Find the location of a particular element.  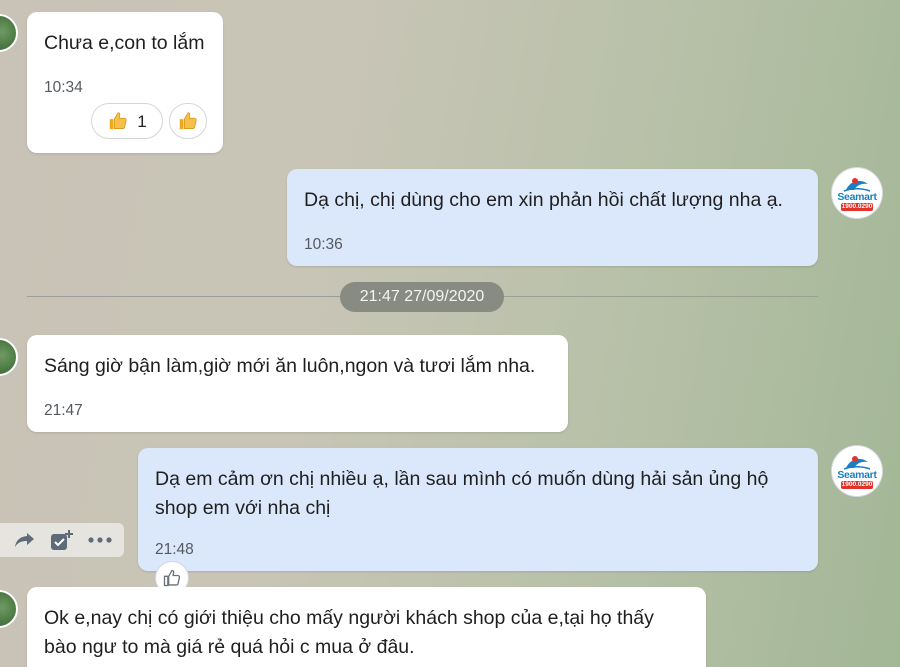

reaction-count: 1 is located at coordinates (142, 121).